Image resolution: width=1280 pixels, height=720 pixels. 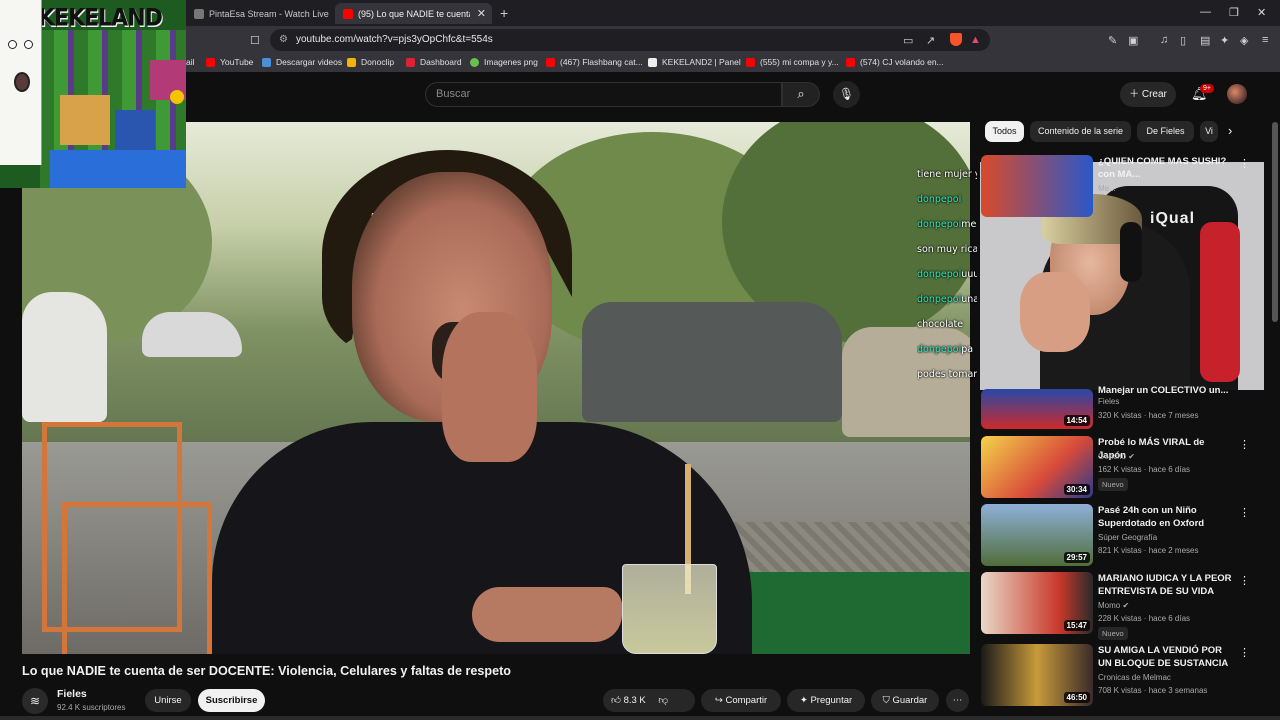 I want to click on cast-icon: ▭, so click(x=908, y=40).